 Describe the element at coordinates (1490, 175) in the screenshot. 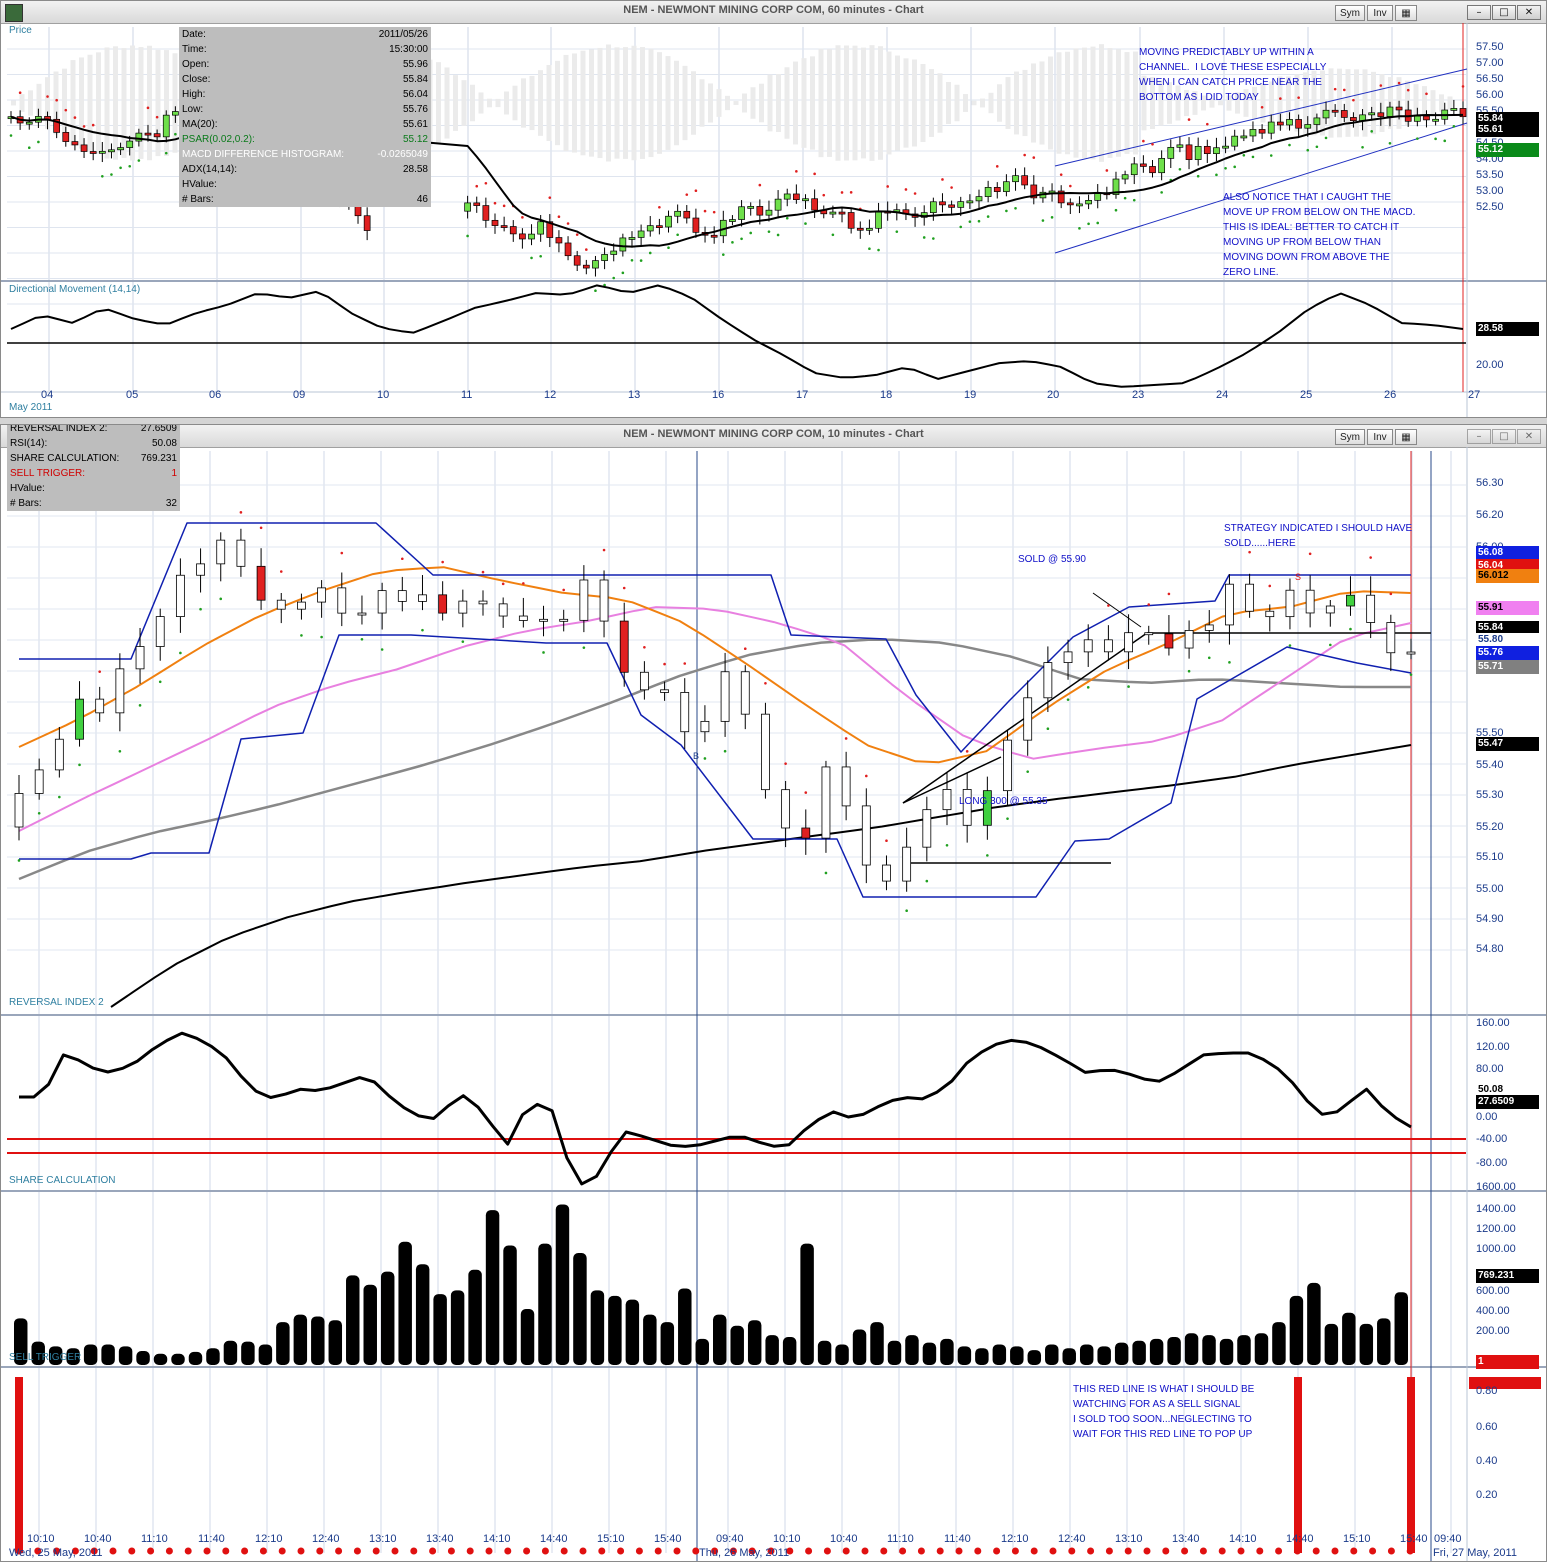

I see `price-axis-label: 53.50` at that location.